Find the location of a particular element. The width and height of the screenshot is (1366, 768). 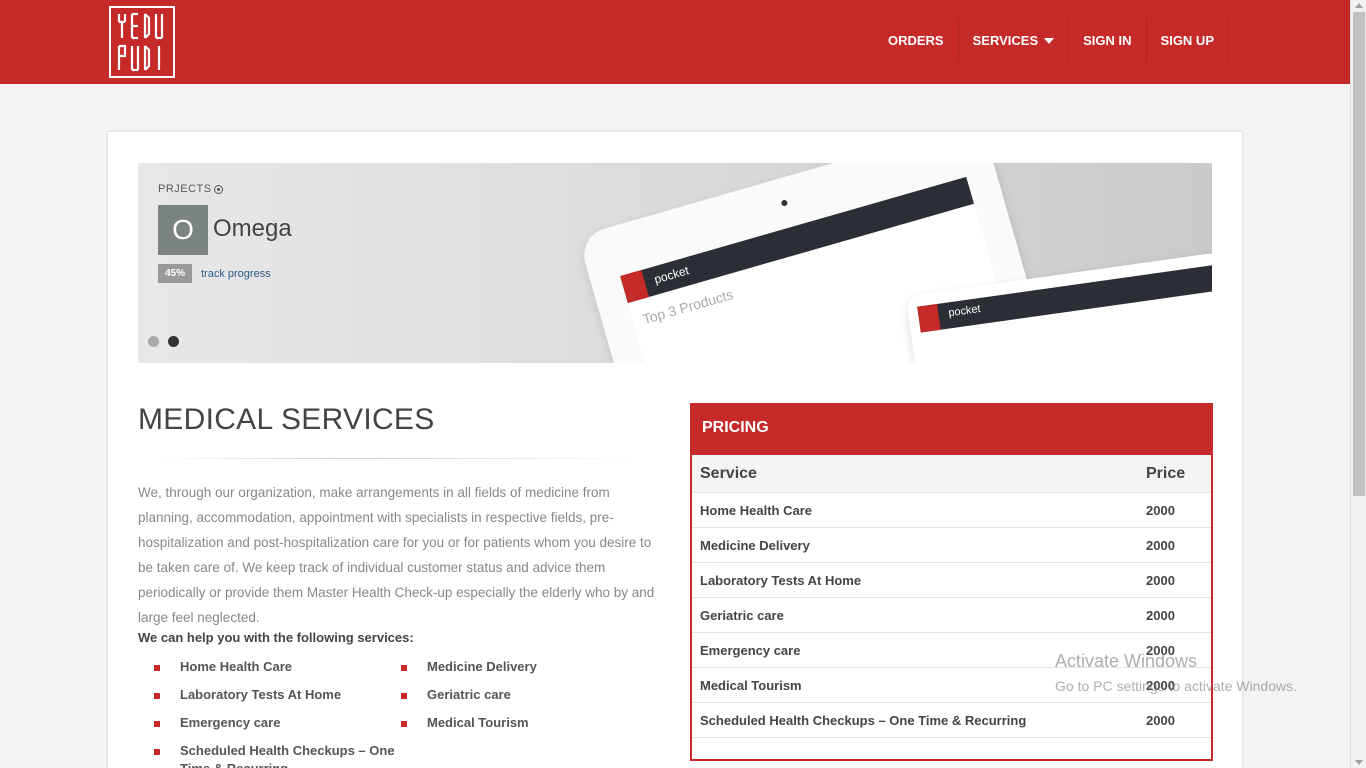

top-navbar: ORDERS SERVICES SIGN IN SIGN UP is located at coordinates (675, 42).